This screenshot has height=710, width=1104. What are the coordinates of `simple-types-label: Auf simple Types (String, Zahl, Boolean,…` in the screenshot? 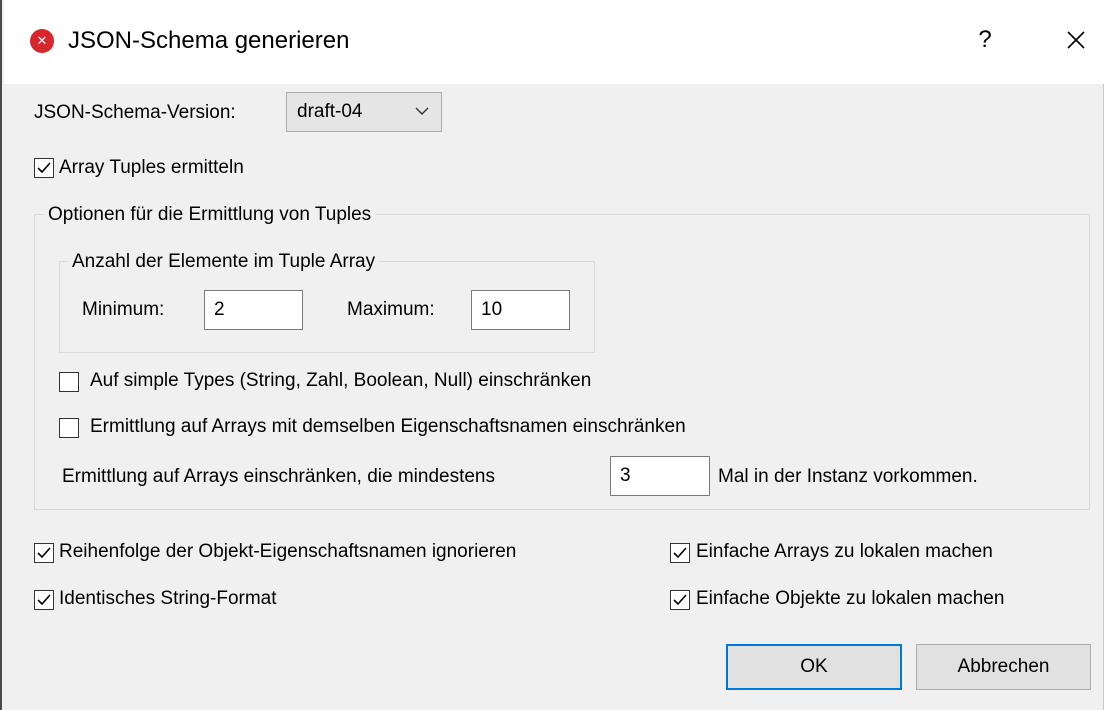 It's located at (341, 380).